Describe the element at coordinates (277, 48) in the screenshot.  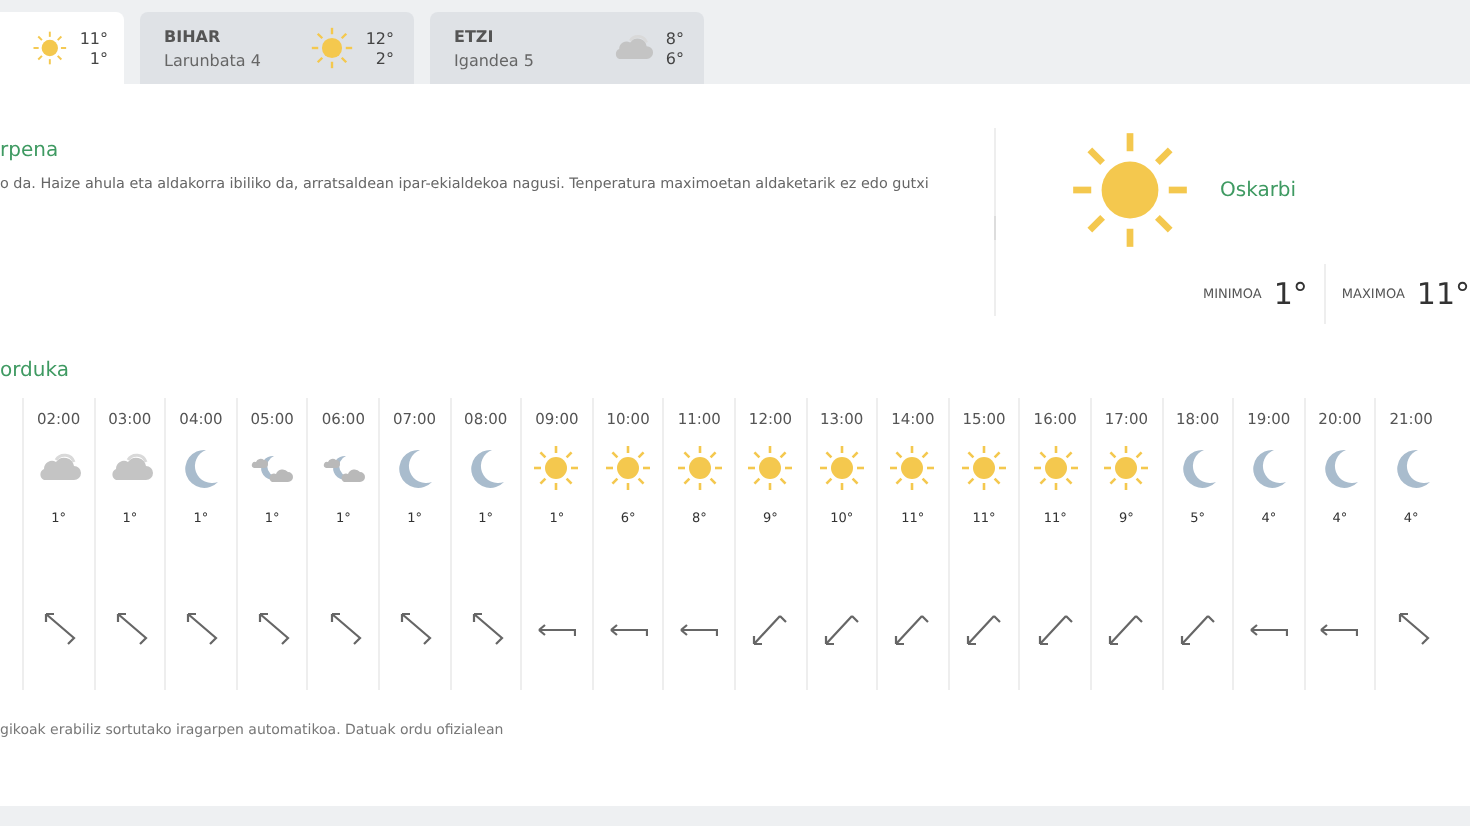
I see `day-tab: BIHAR Larunbata 4 12° 2°` at that location.